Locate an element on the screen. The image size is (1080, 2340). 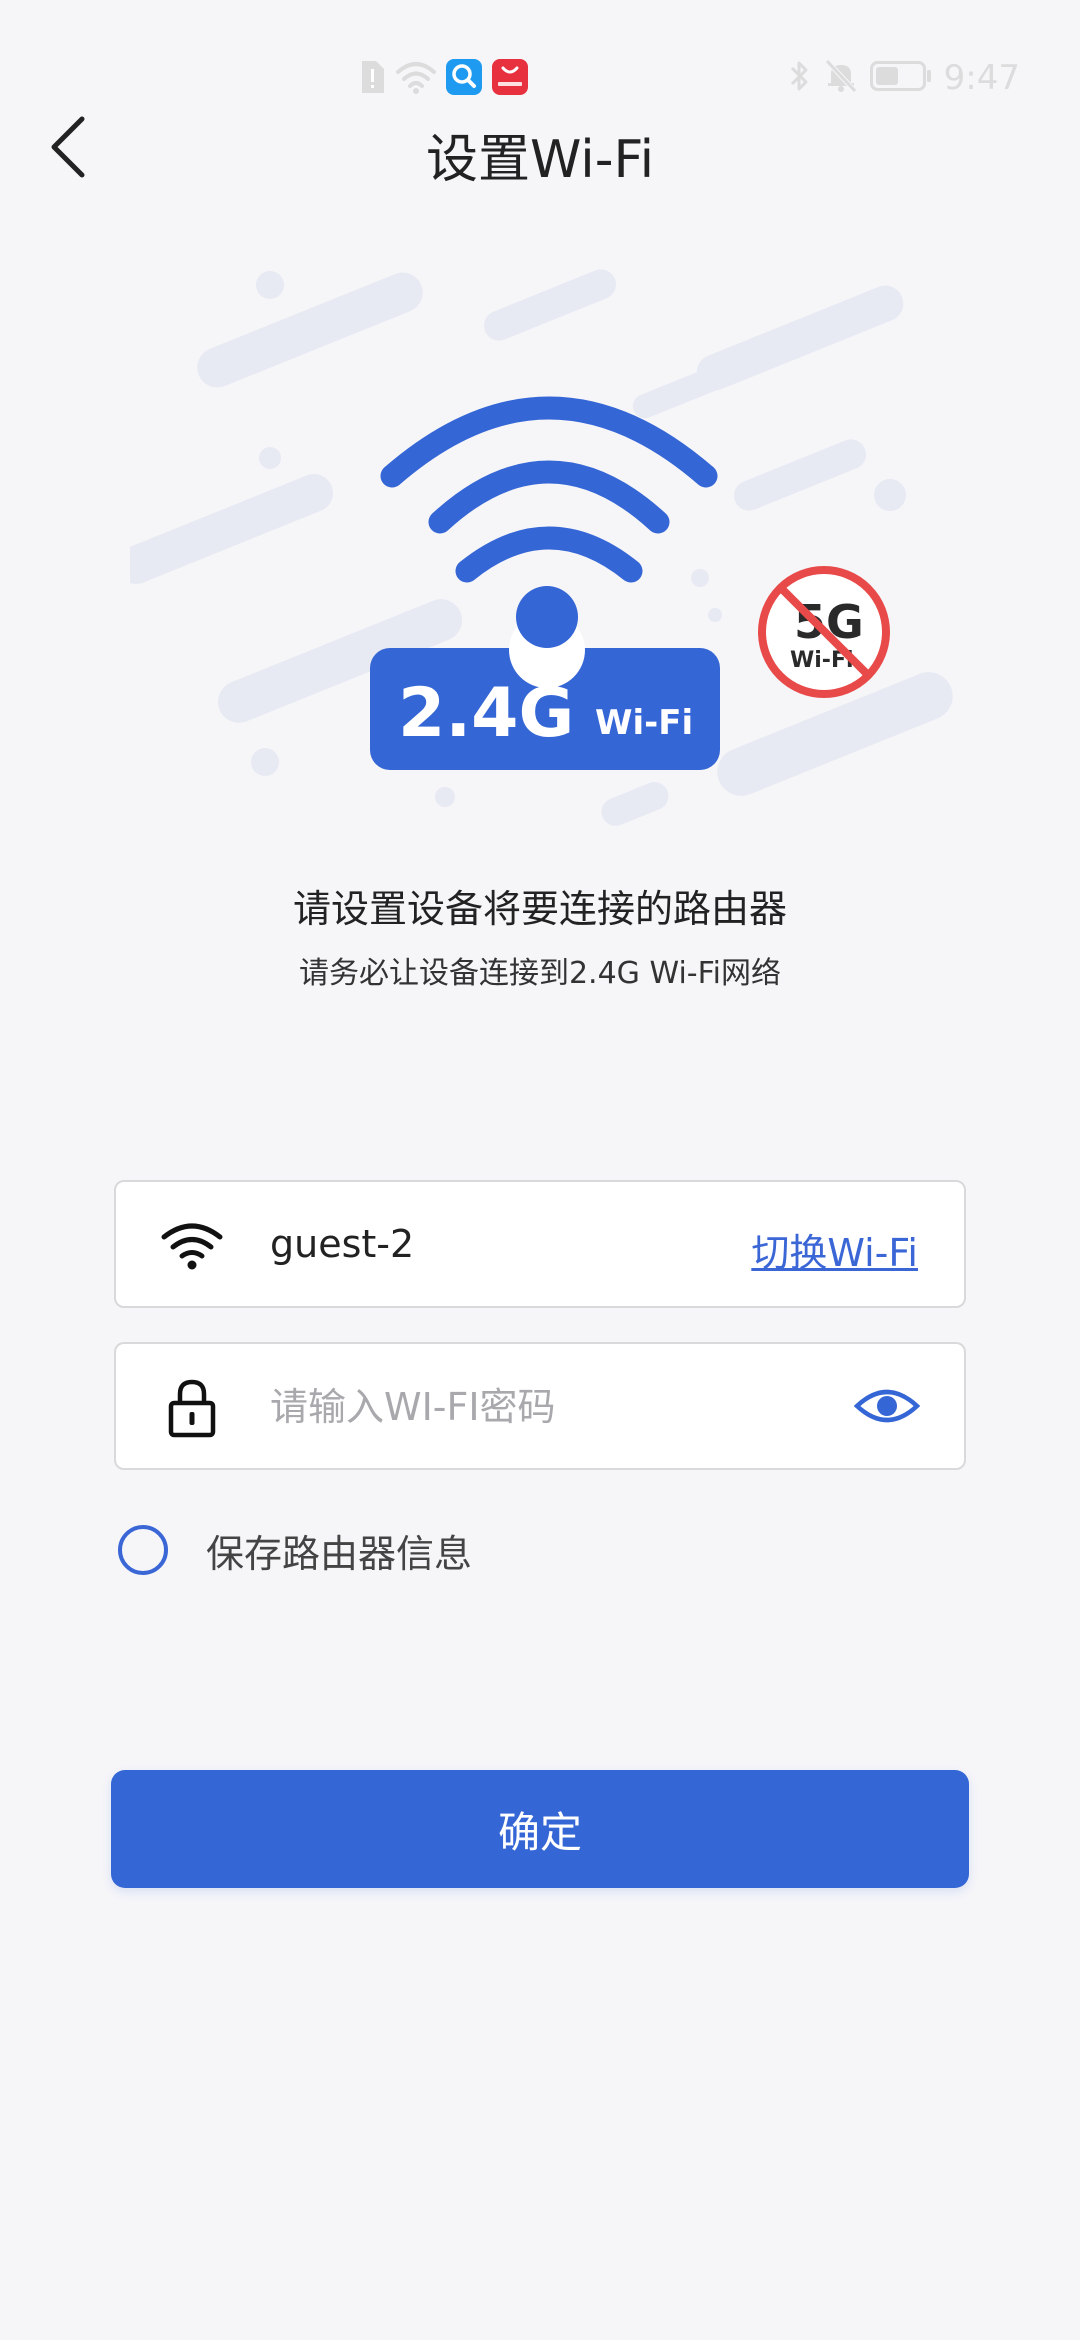
sim-alert-icon is located at coordinates (372, 79).